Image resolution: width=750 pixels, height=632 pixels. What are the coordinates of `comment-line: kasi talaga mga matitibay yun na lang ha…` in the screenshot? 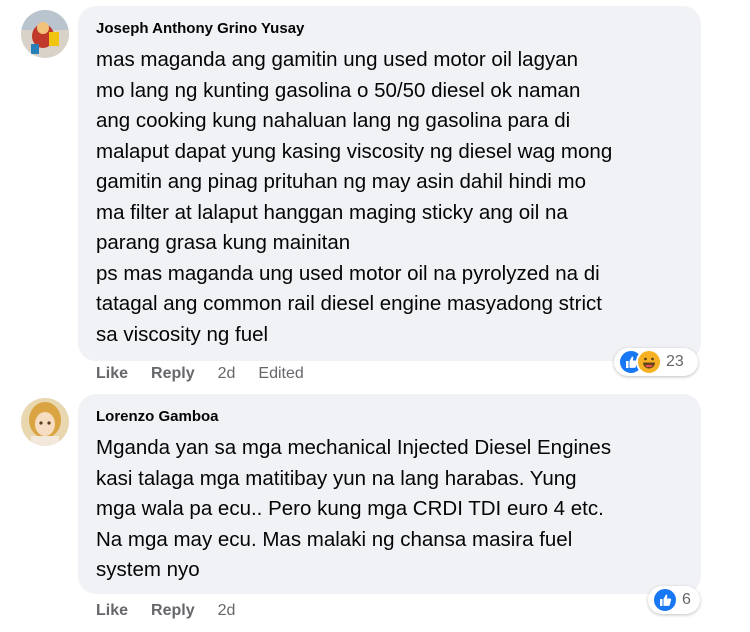 It's located at (336, 478).